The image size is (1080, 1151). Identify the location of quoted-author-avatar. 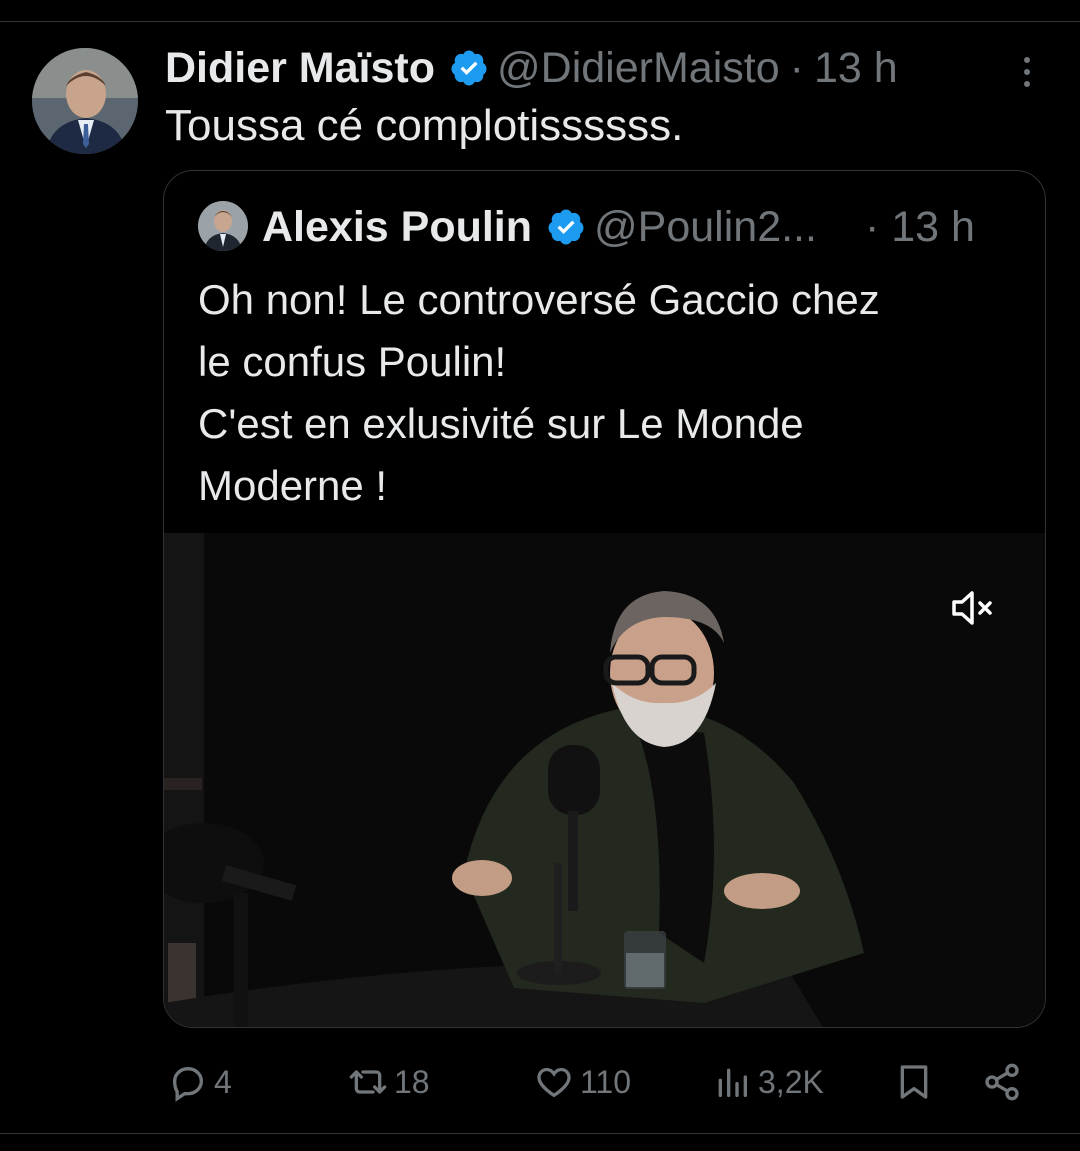
(223, 226).